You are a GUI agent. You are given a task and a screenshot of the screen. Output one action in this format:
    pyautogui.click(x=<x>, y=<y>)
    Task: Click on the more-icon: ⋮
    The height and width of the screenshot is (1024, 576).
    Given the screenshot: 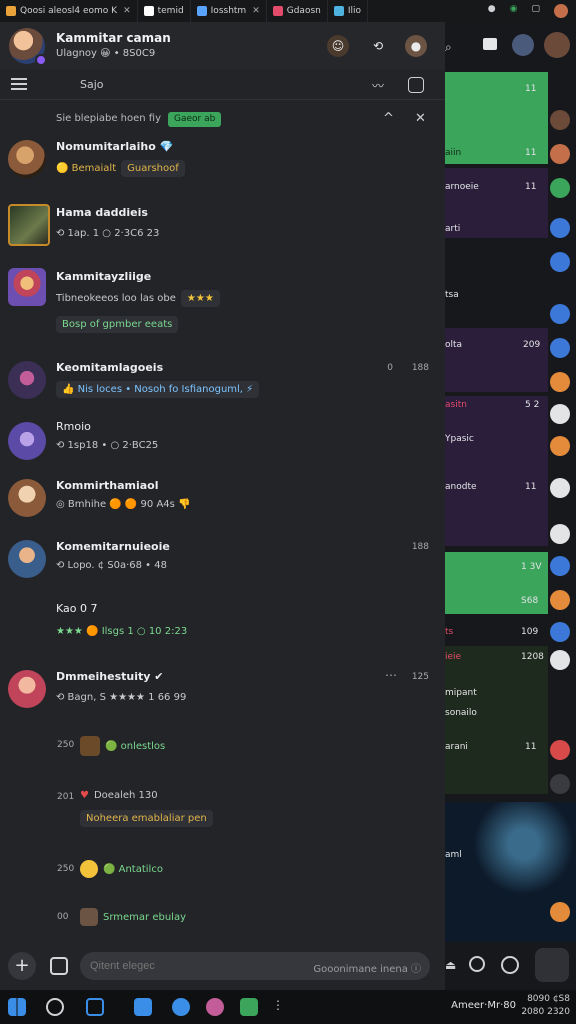 What is the action you would take?
    pyautogui.click(x=278, y=1005)
    